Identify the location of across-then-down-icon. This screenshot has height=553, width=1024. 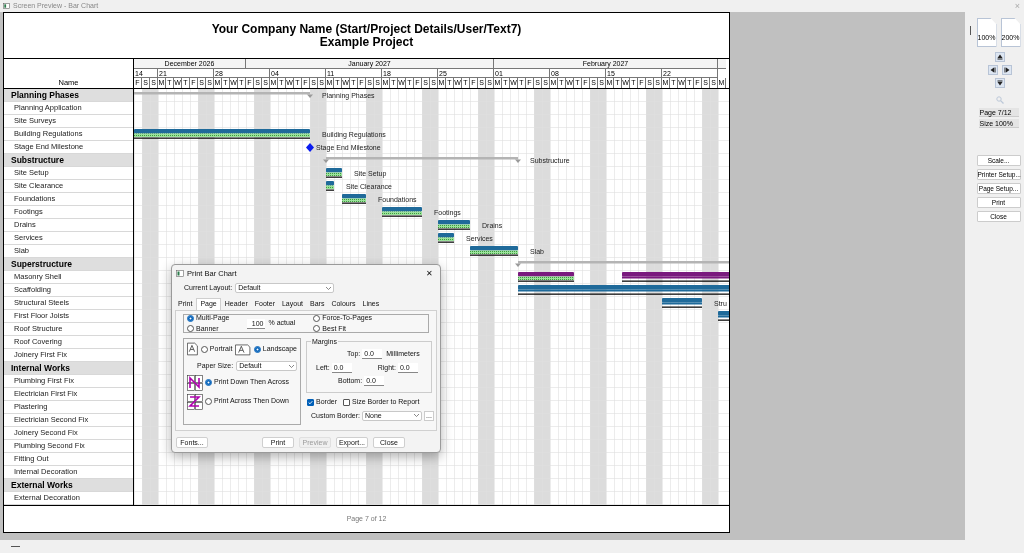
(195, 401).